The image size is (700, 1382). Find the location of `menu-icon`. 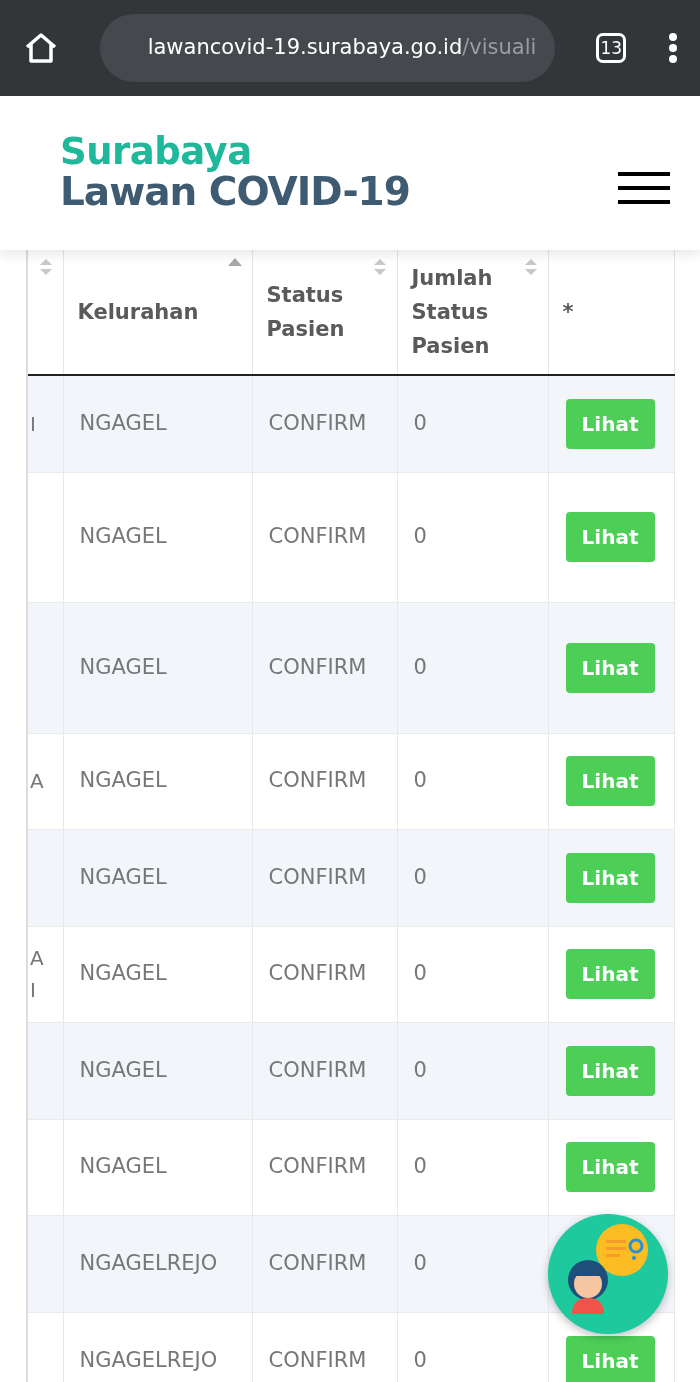

menu-icon is located at coordinates (644, 188).